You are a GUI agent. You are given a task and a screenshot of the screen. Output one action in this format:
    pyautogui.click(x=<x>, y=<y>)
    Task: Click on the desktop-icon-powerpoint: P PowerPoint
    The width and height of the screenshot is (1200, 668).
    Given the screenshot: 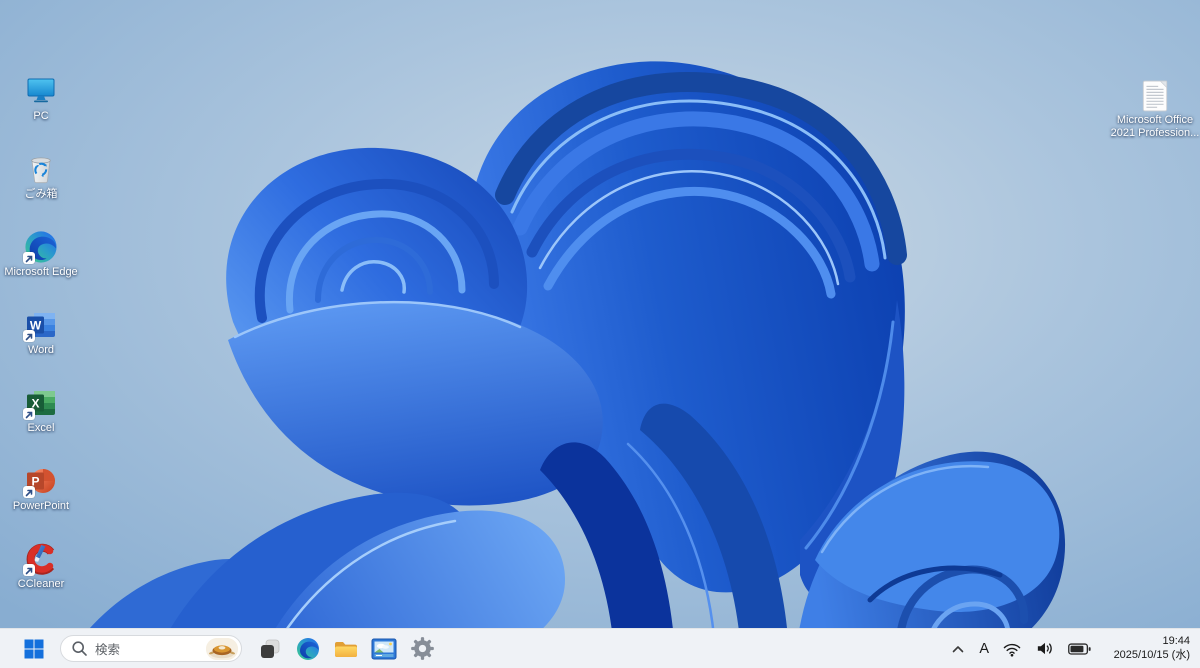 What is the action you would take?
    pyautogui.click(x=41, y=503)
    